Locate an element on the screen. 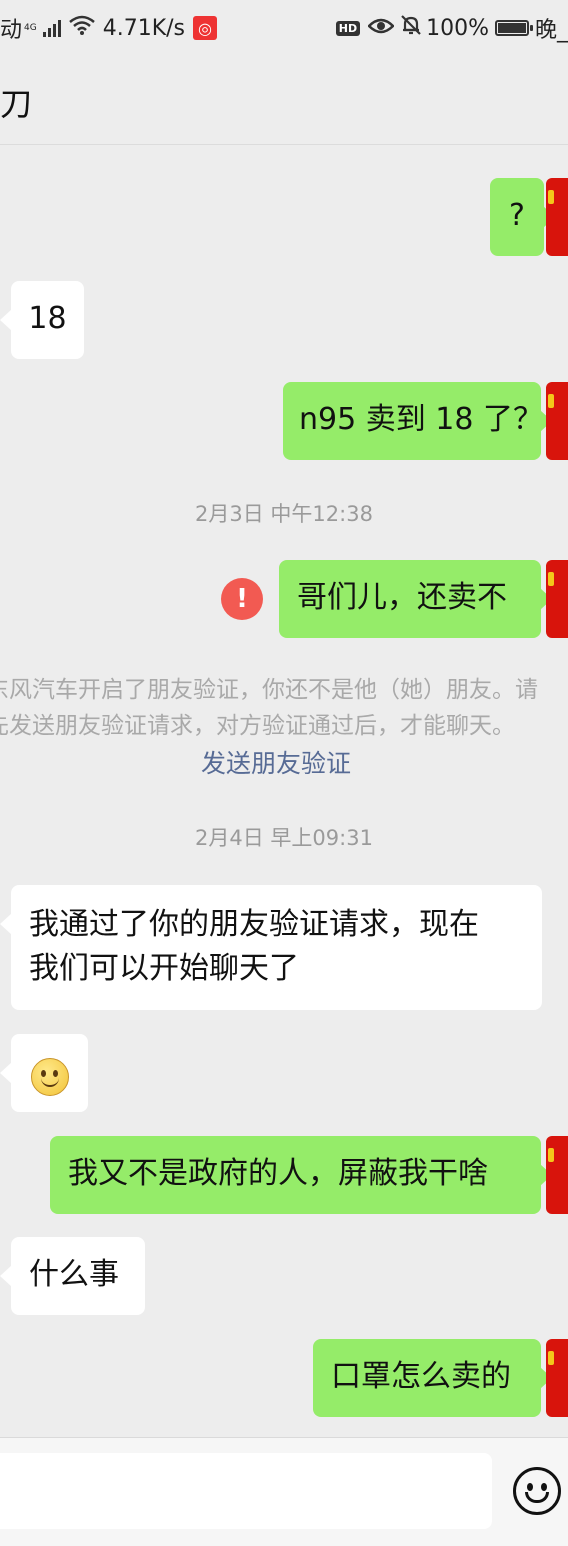 This screenshot has width=568, height=1546. status-left: 动 4G 4.71K/s ◎ is located at coordinates (109, 28).